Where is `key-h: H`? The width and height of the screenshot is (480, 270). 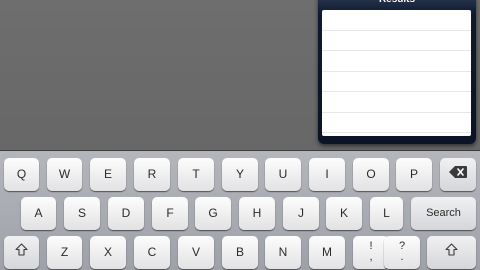
key-h: H is located at coordinates (257, 213).